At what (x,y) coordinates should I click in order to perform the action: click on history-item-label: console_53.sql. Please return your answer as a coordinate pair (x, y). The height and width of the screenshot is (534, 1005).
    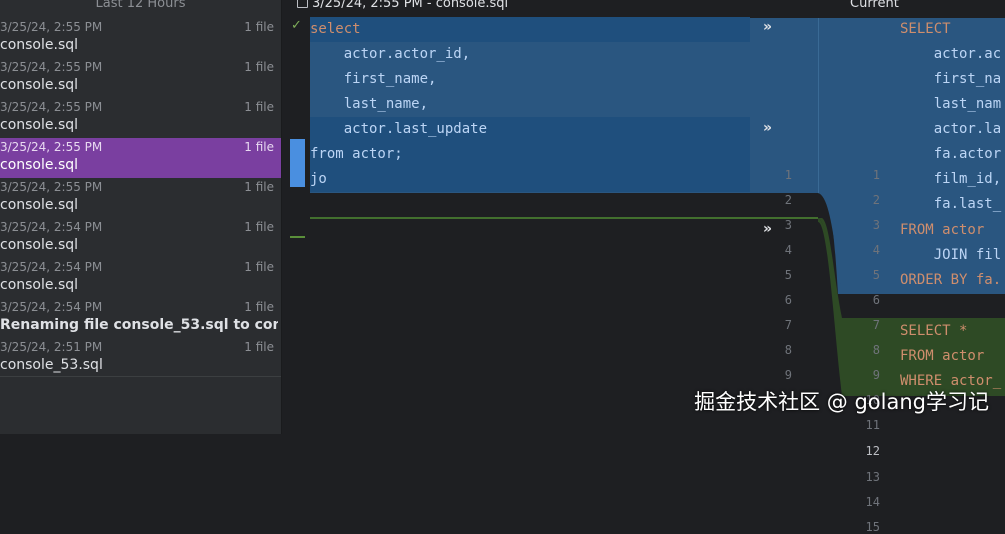
    Looking at the image, I should click on (51, 365).